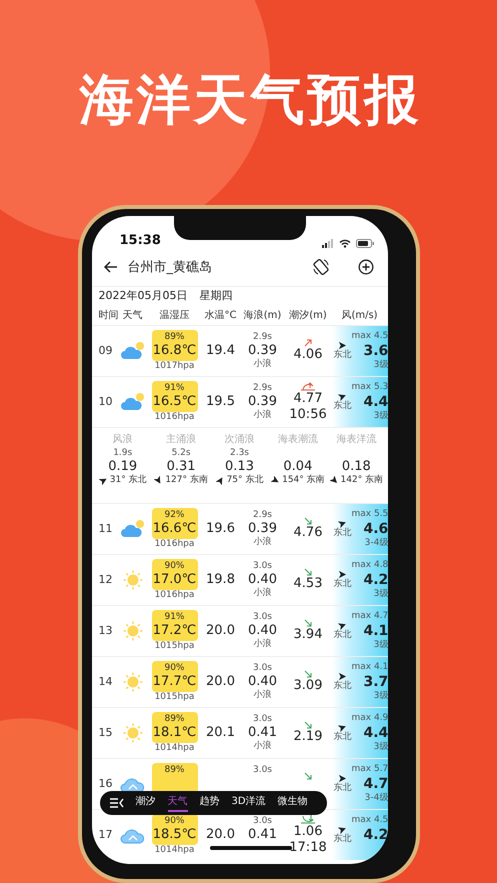 The height and width of the screenshot is (883, 497). I want to click on marine-period-text: 2.3s, so click(239, 453).